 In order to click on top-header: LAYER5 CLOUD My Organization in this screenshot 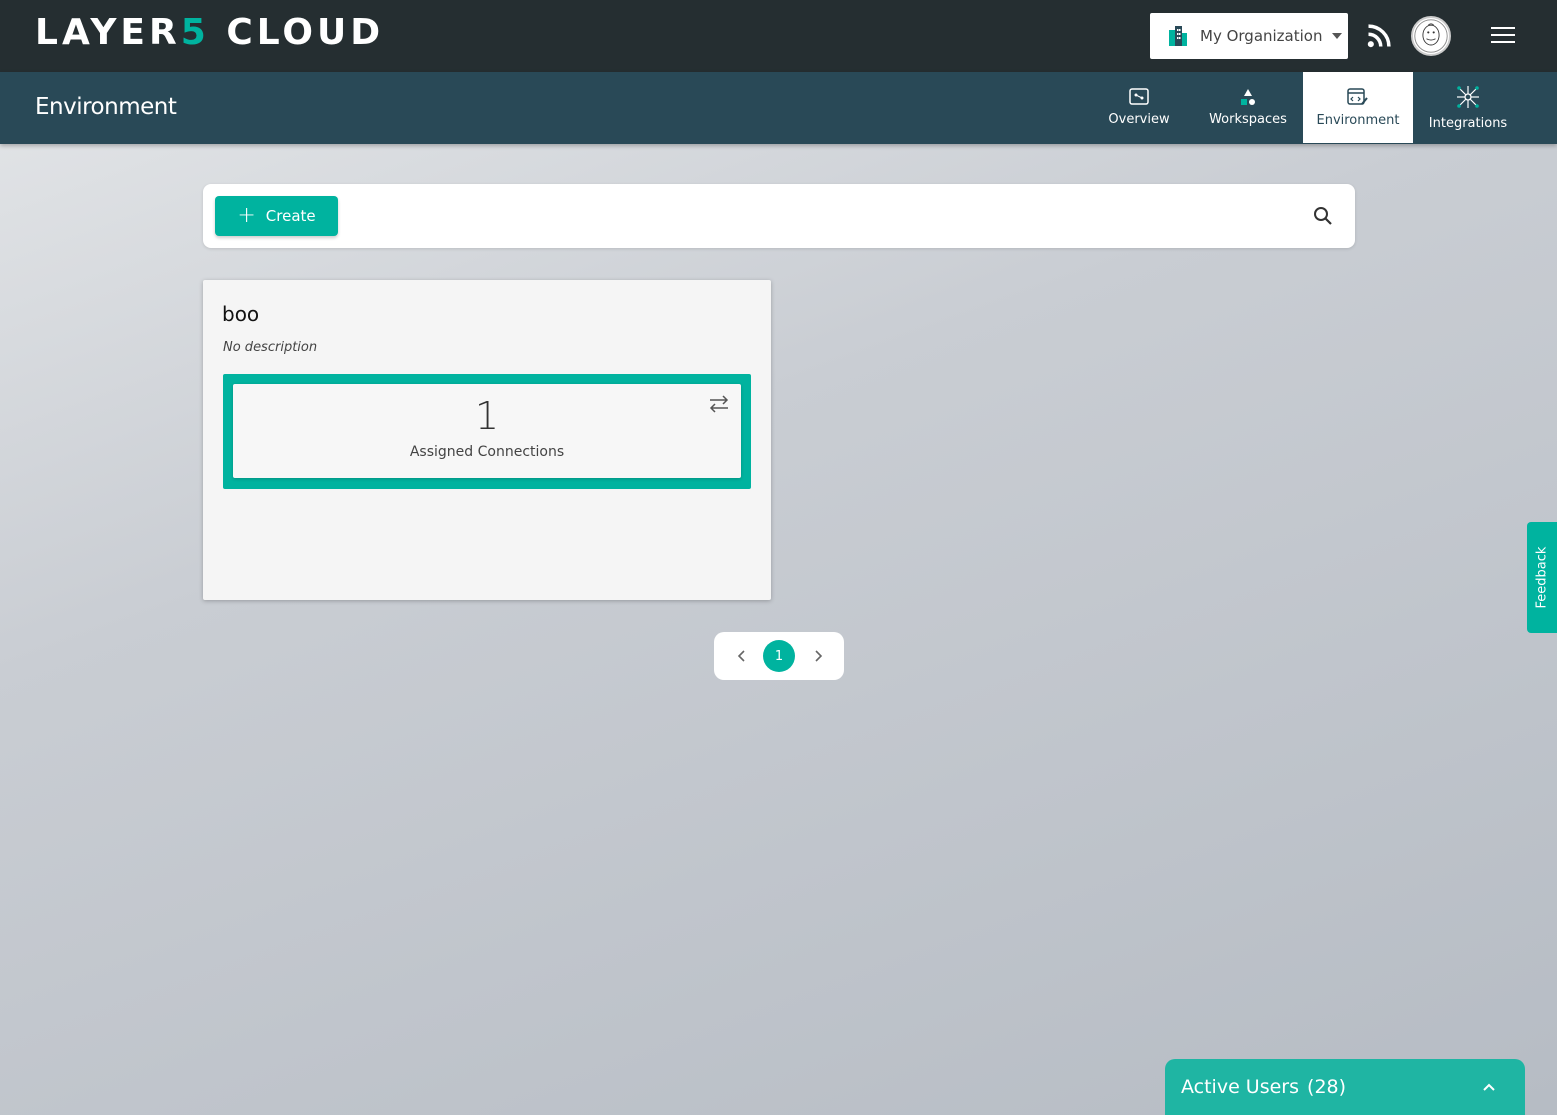, I will do `click(778, 36)`.